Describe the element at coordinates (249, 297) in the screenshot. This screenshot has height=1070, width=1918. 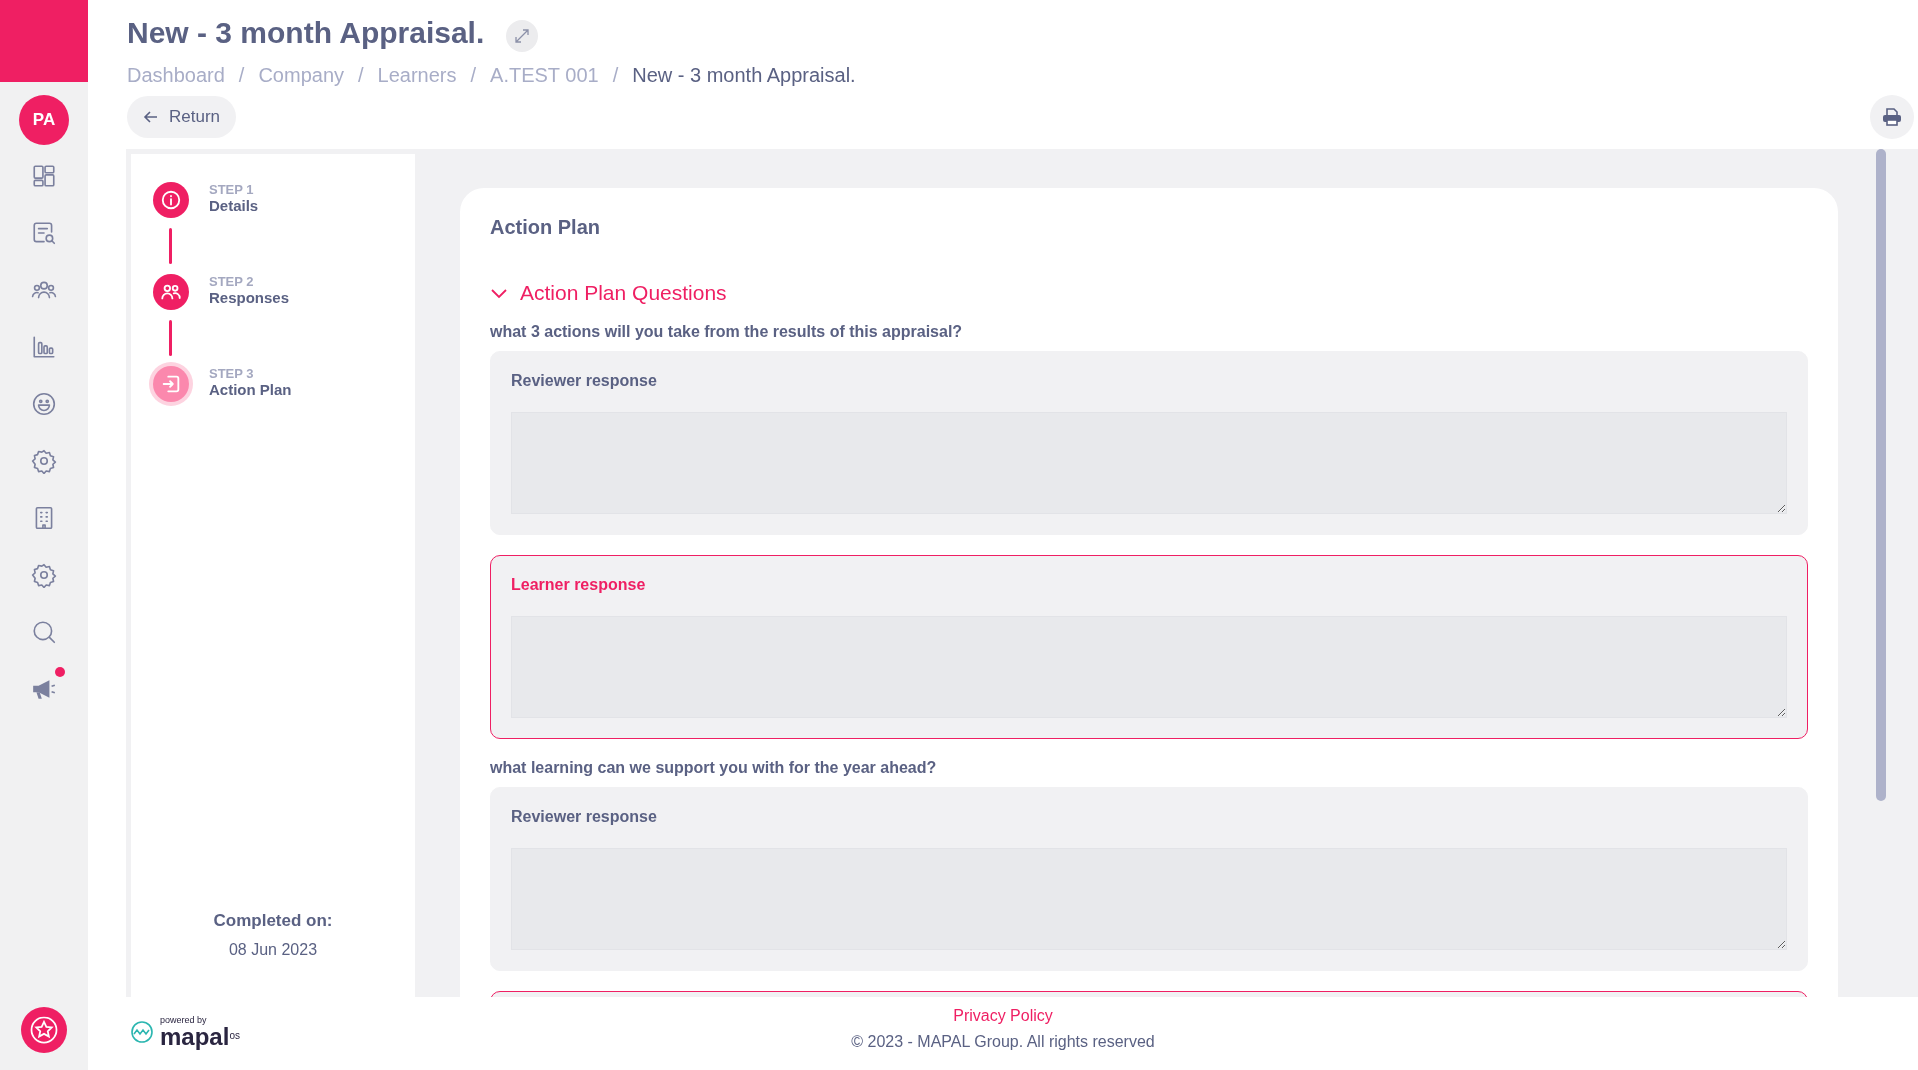
I see `step-label: Responses` at that location.